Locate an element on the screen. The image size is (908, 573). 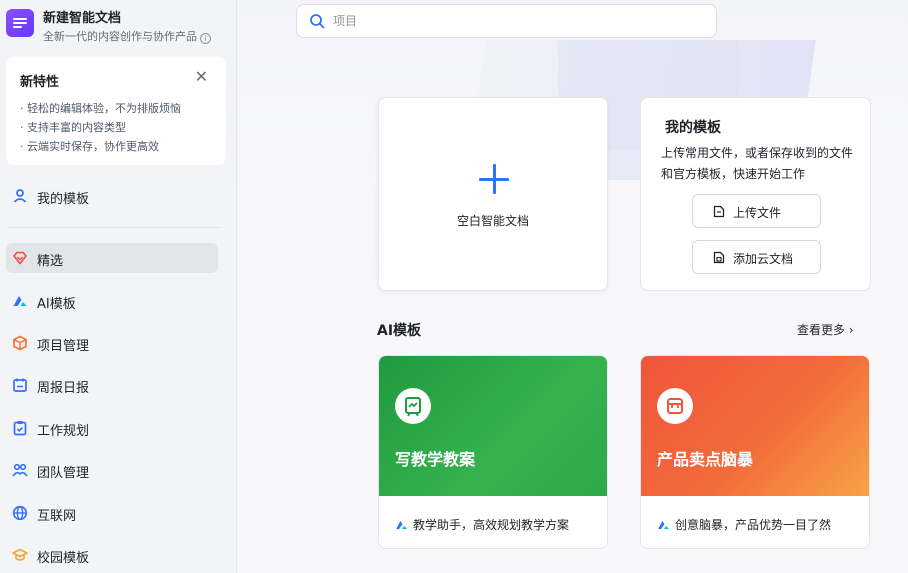
sidebar-item-ai-templates: AI模板 is located at coordinates (112, 301).